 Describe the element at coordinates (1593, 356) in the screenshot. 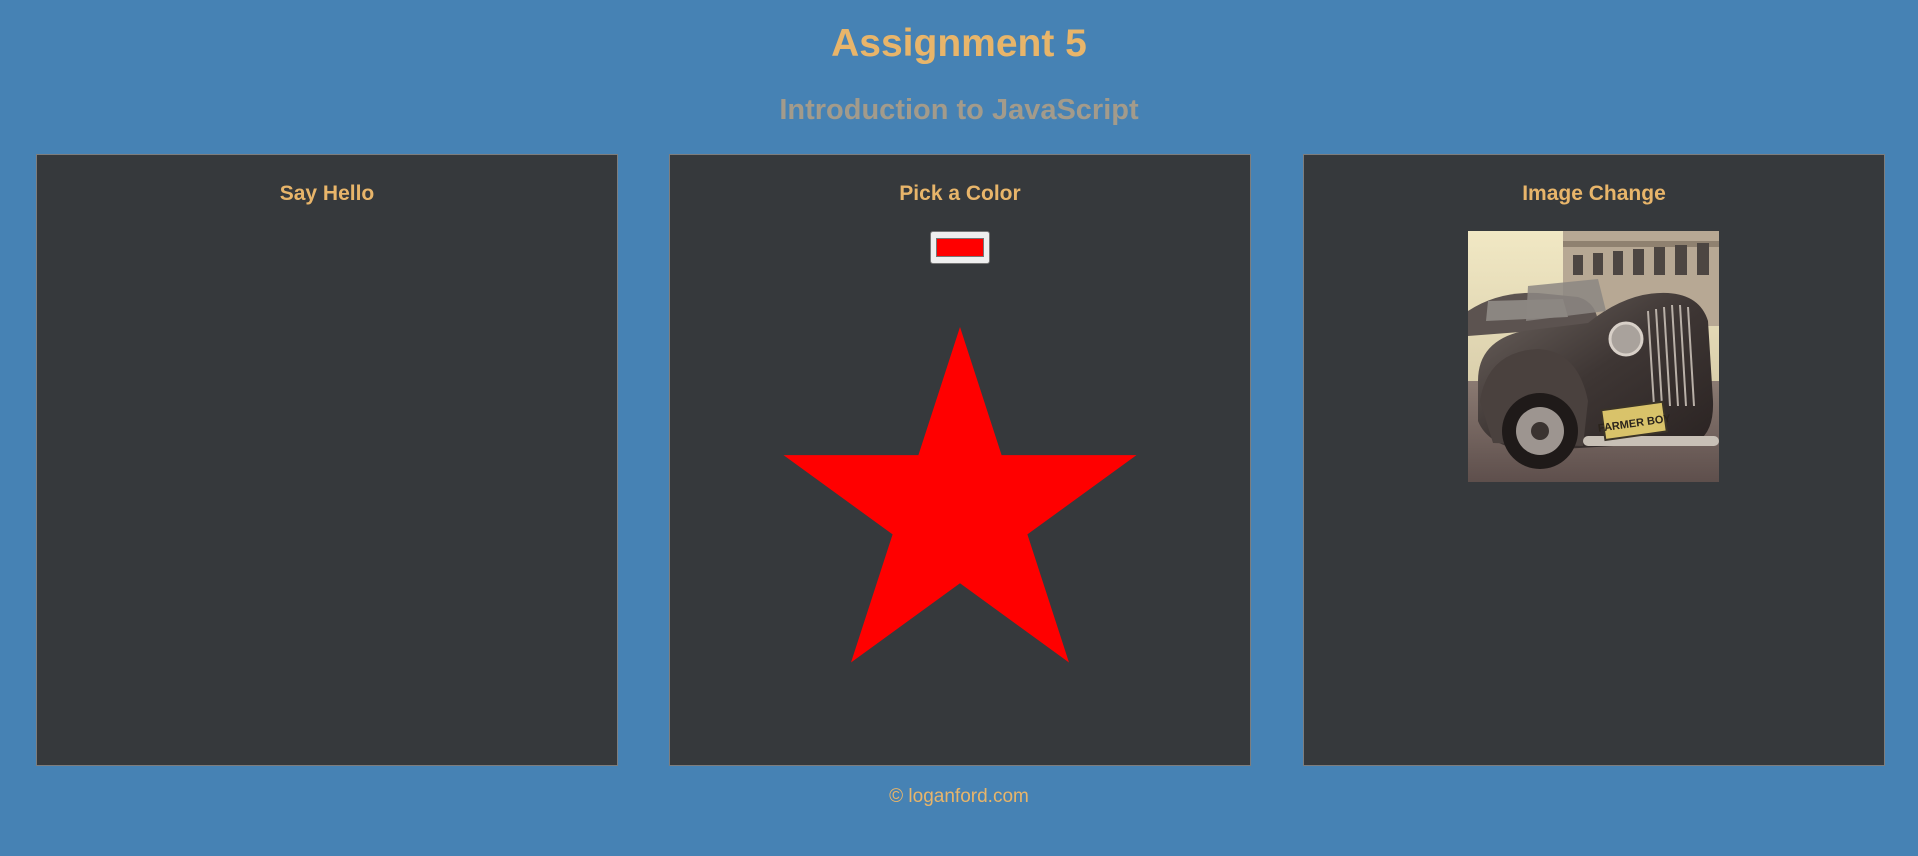

I see `vintage-car-image: FARMER BOY` at that location.